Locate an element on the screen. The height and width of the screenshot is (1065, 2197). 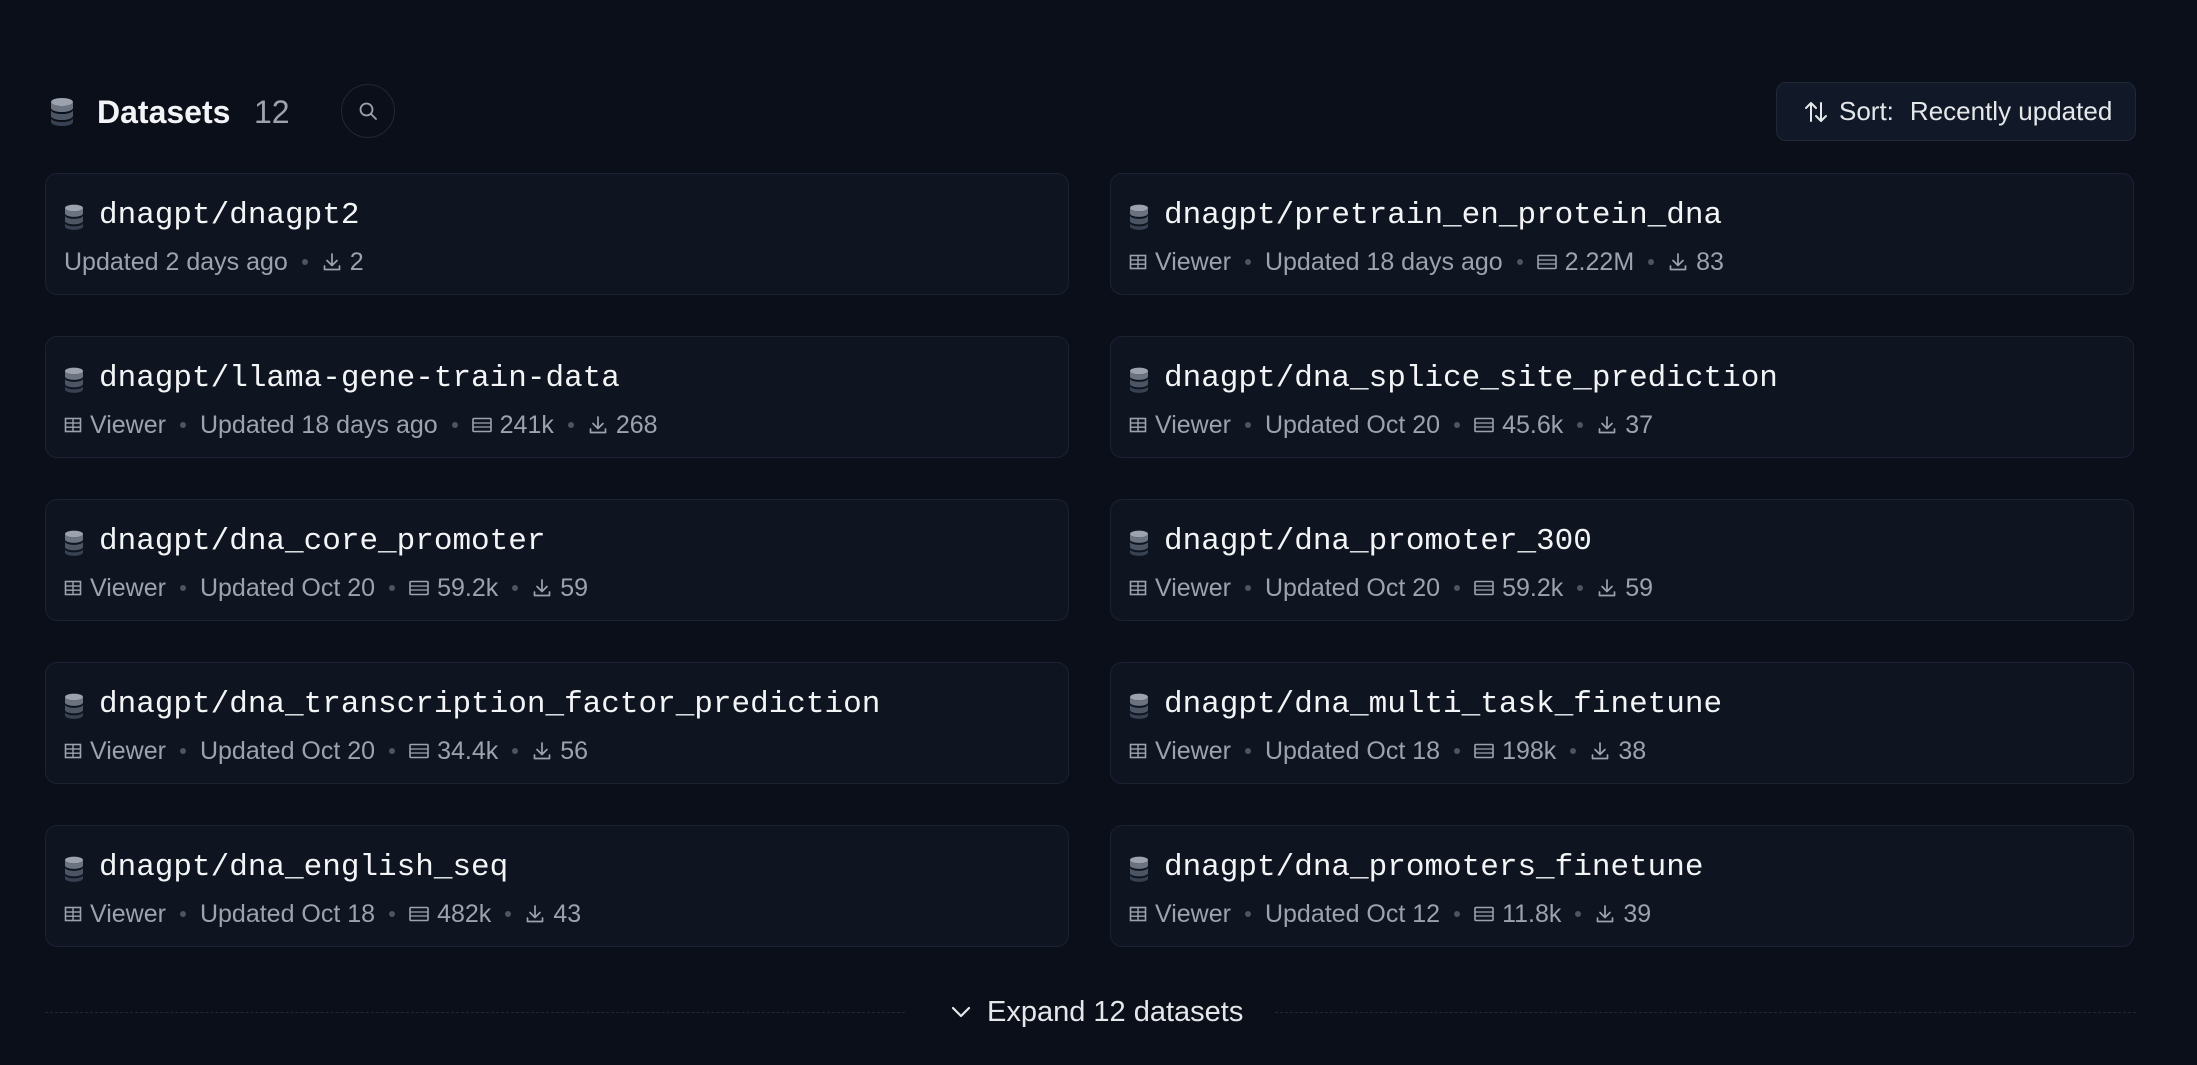
dataset-meta: Viewer Updated Oct 20 59.2k 59 is located at coordinates (326, 588).